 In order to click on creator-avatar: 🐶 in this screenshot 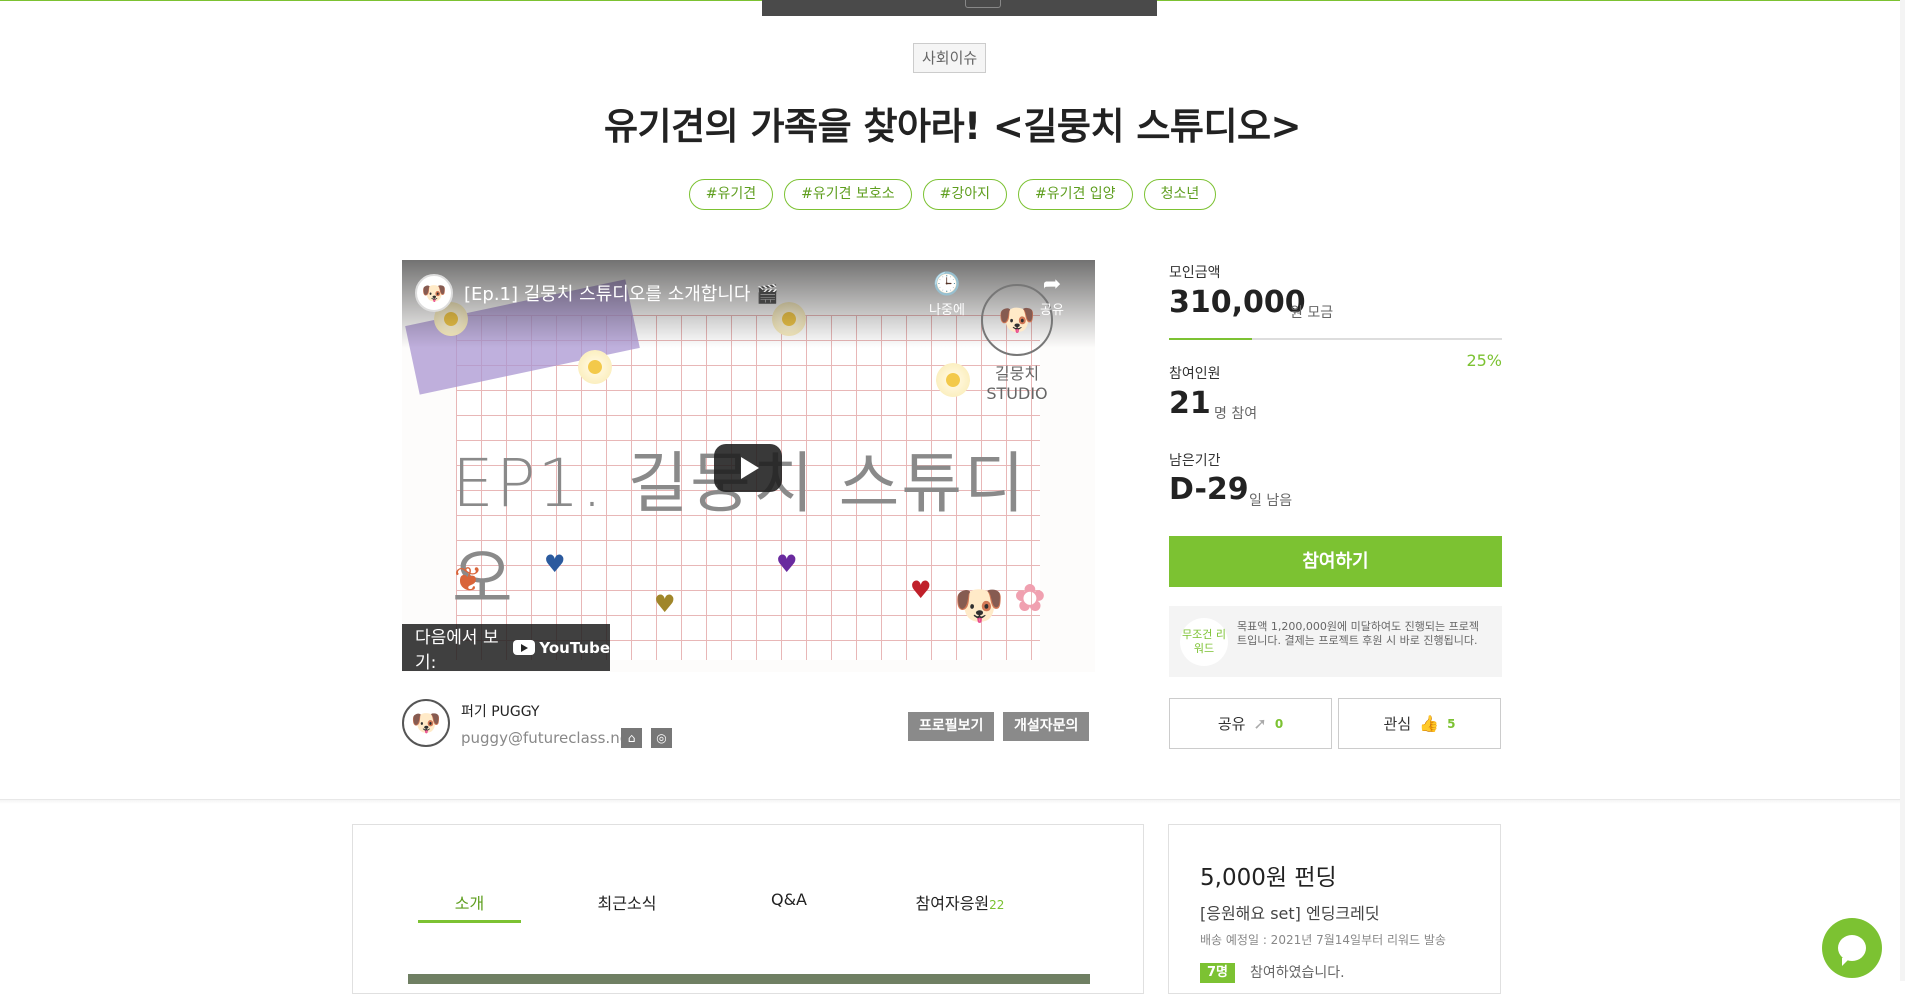, I will do `click(426, 723)`.